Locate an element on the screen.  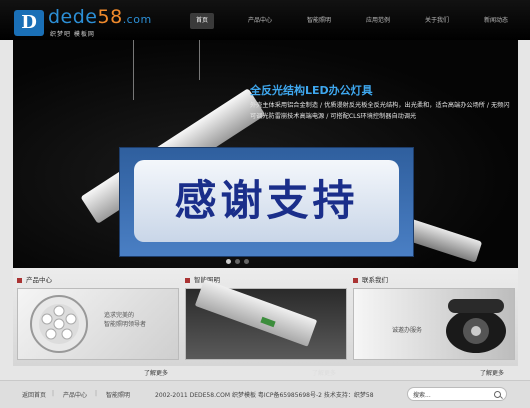
nav-item-news: 新闻动态 is located at coordinates (496, 21).